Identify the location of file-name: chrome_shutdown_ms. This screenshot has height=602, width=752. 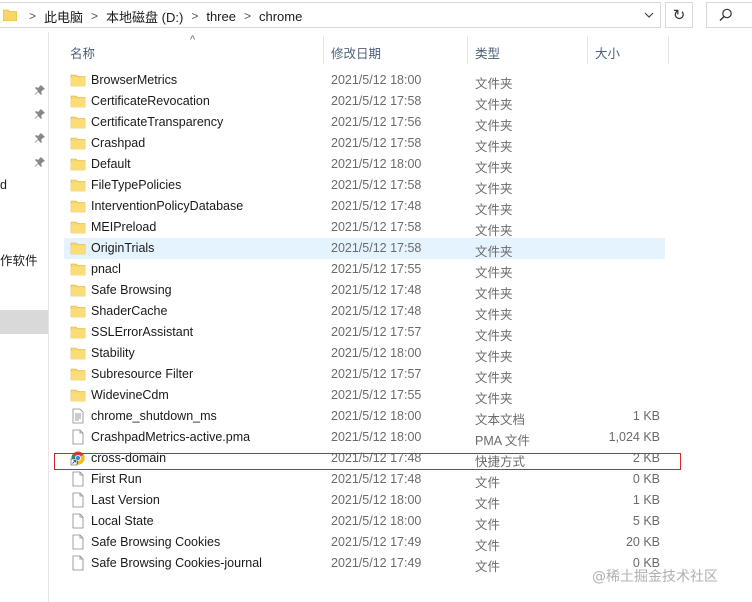
(154, 416).